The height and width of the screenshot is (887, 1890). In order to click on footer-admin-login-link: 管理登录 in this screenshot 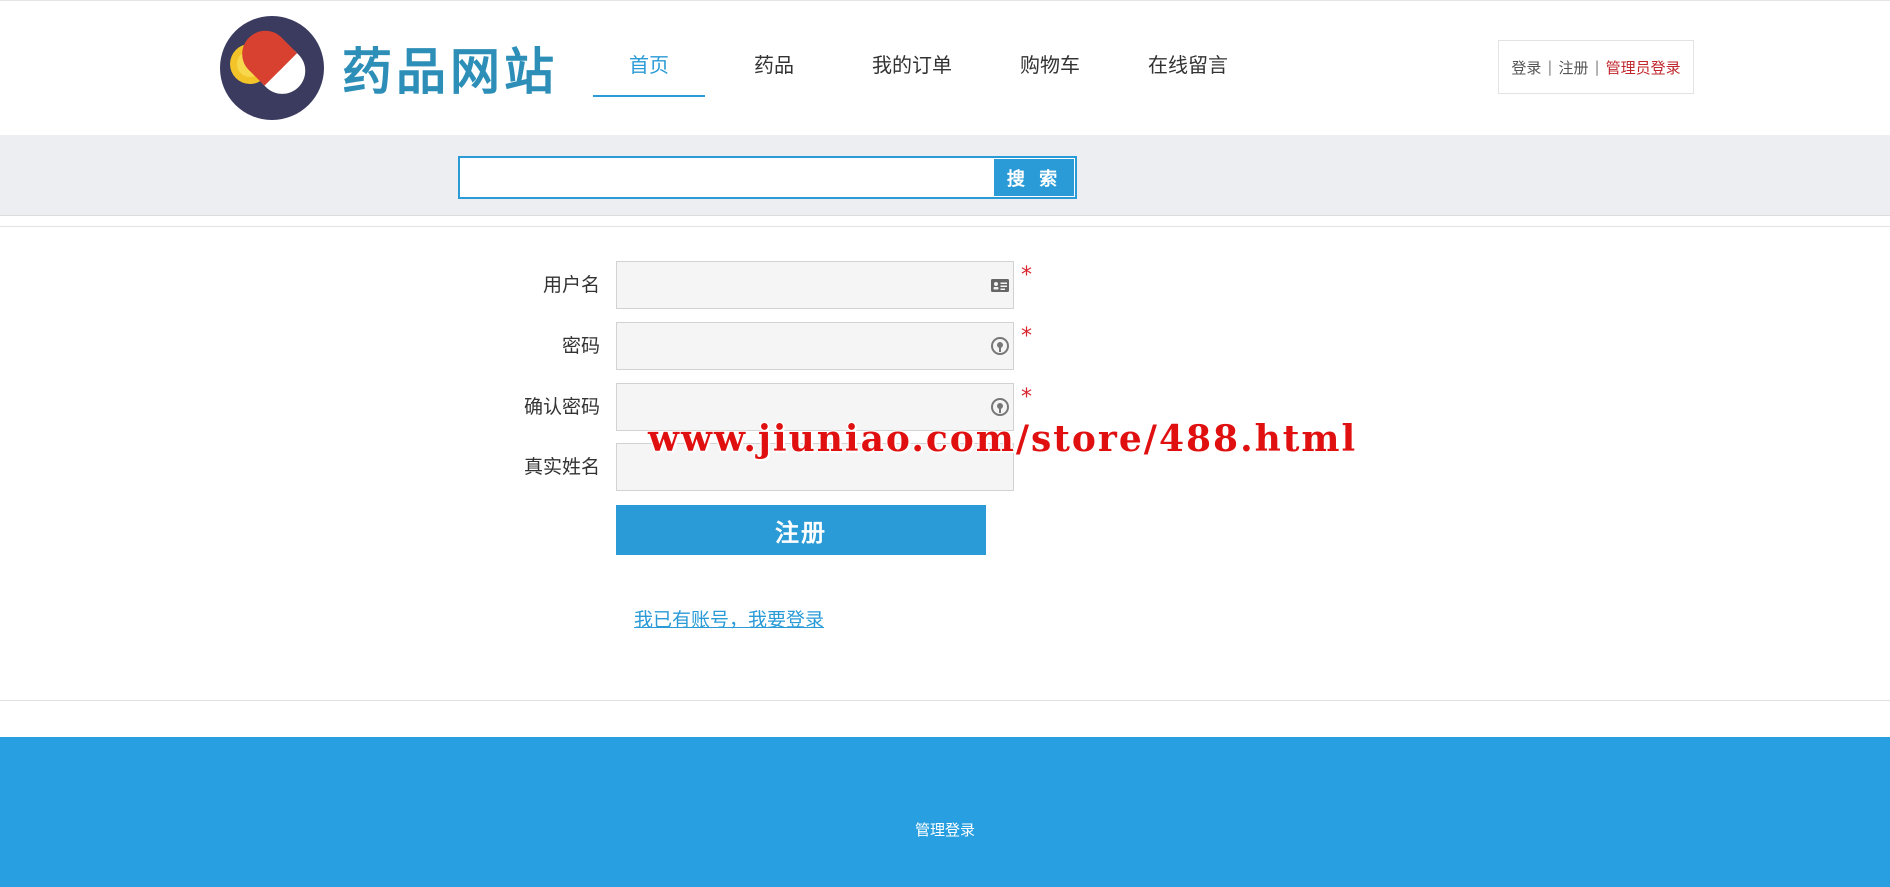, I will do `click(945, 829)`.